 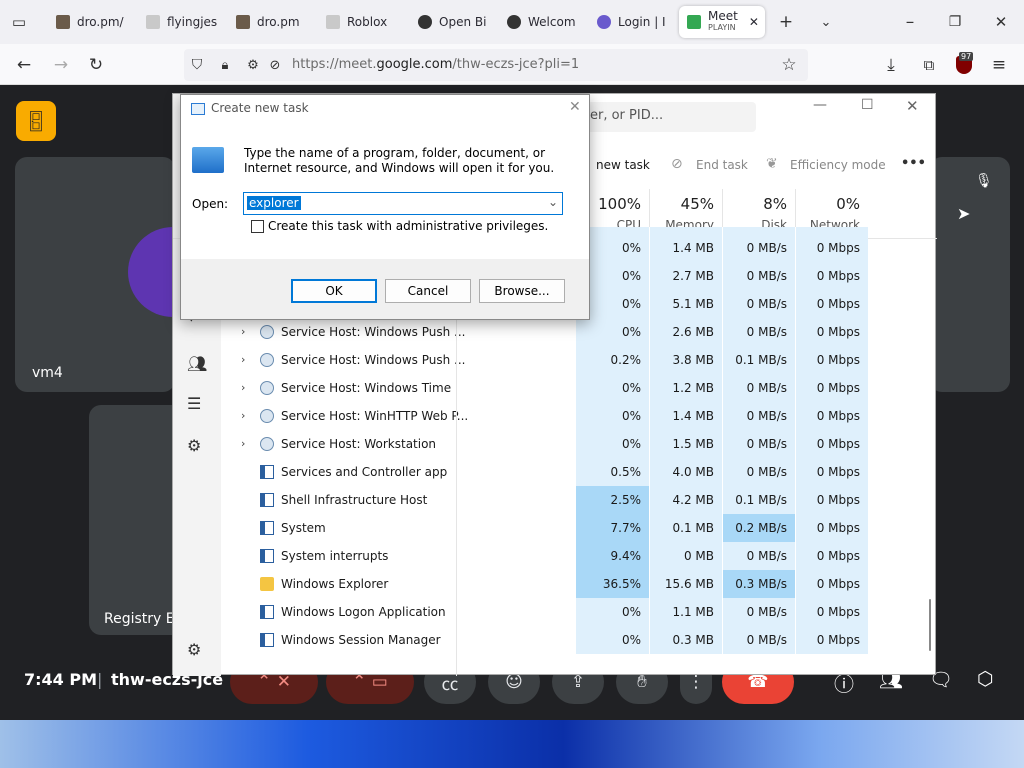 I want to click on tab-close-icon: ✕, so click(x=754, y=22).